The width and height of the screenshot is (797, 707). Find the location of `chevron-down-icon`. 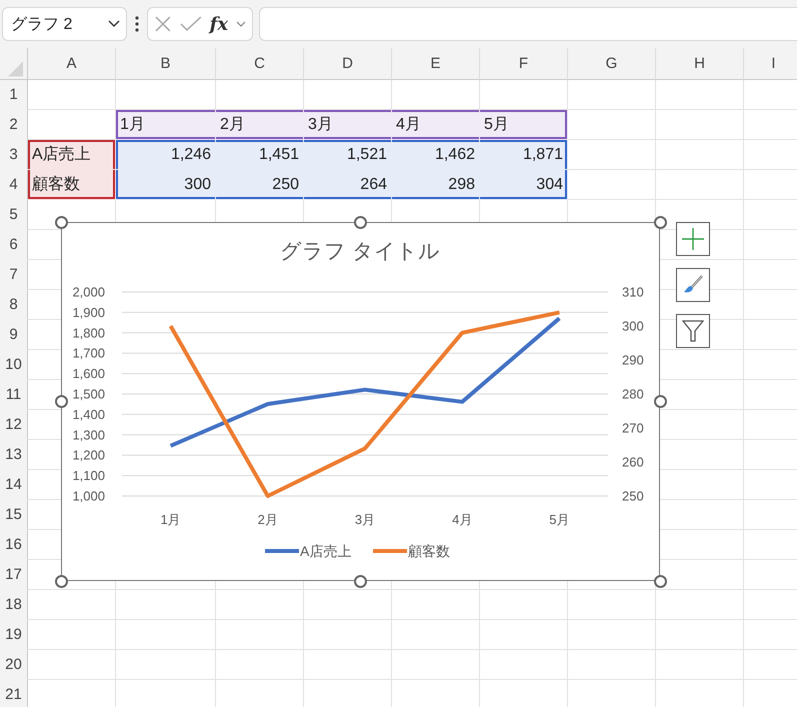

chevron-down-icon is located at coordinates (114, 24).